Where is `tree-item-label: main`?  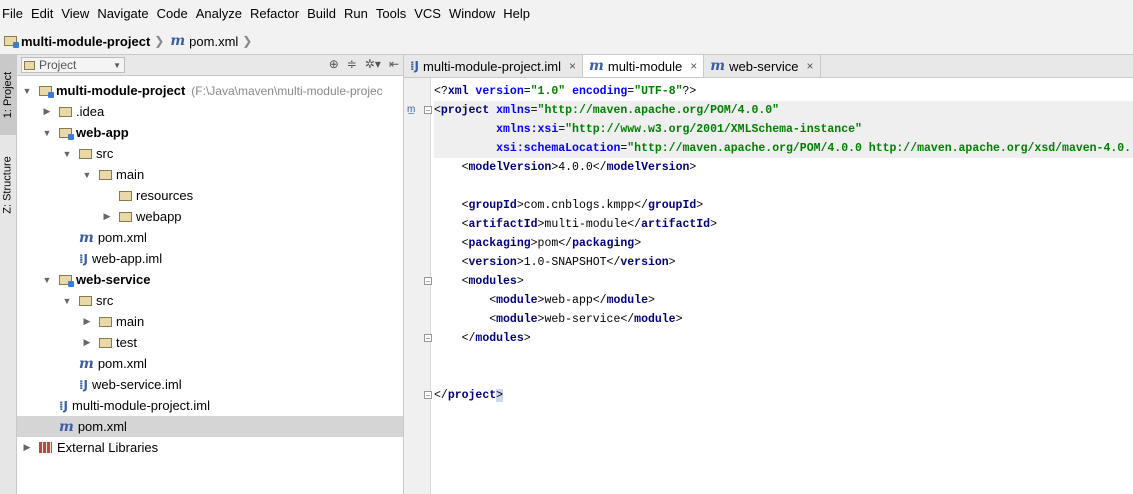
tree-item-label: main is located at coordinates (130, 321).